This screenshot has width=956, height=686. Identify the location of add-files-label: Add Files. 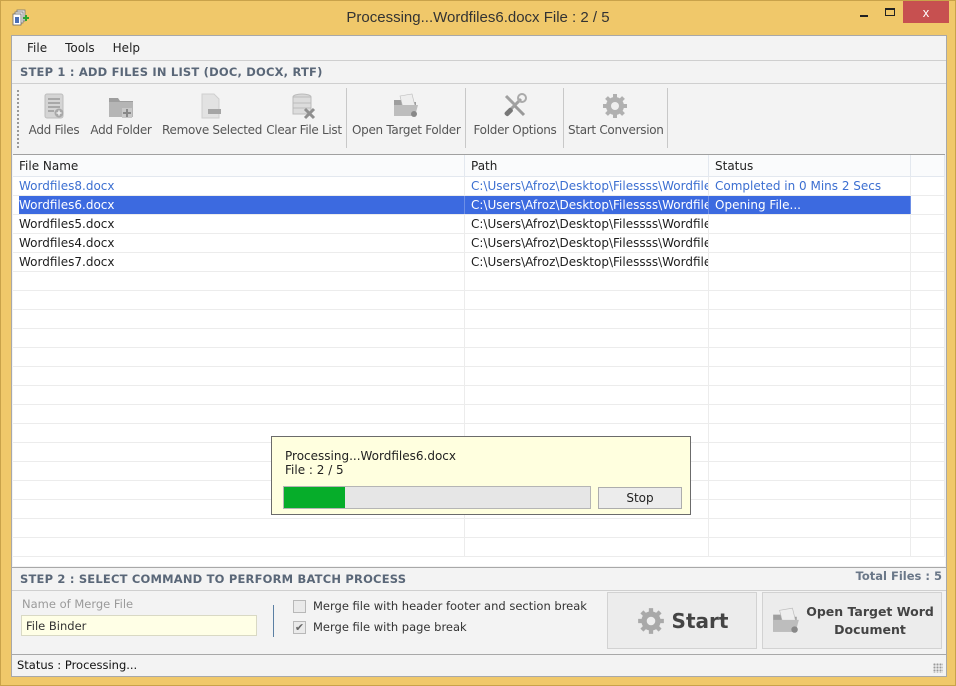
(54, 130).